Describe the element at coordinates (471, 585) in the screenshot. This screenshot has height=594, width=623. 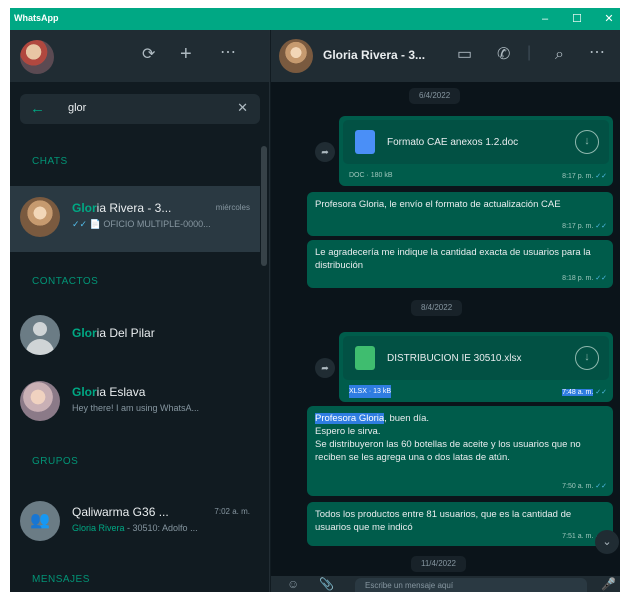
I see `message-input: Escribe un mensaje aquí` at that location.